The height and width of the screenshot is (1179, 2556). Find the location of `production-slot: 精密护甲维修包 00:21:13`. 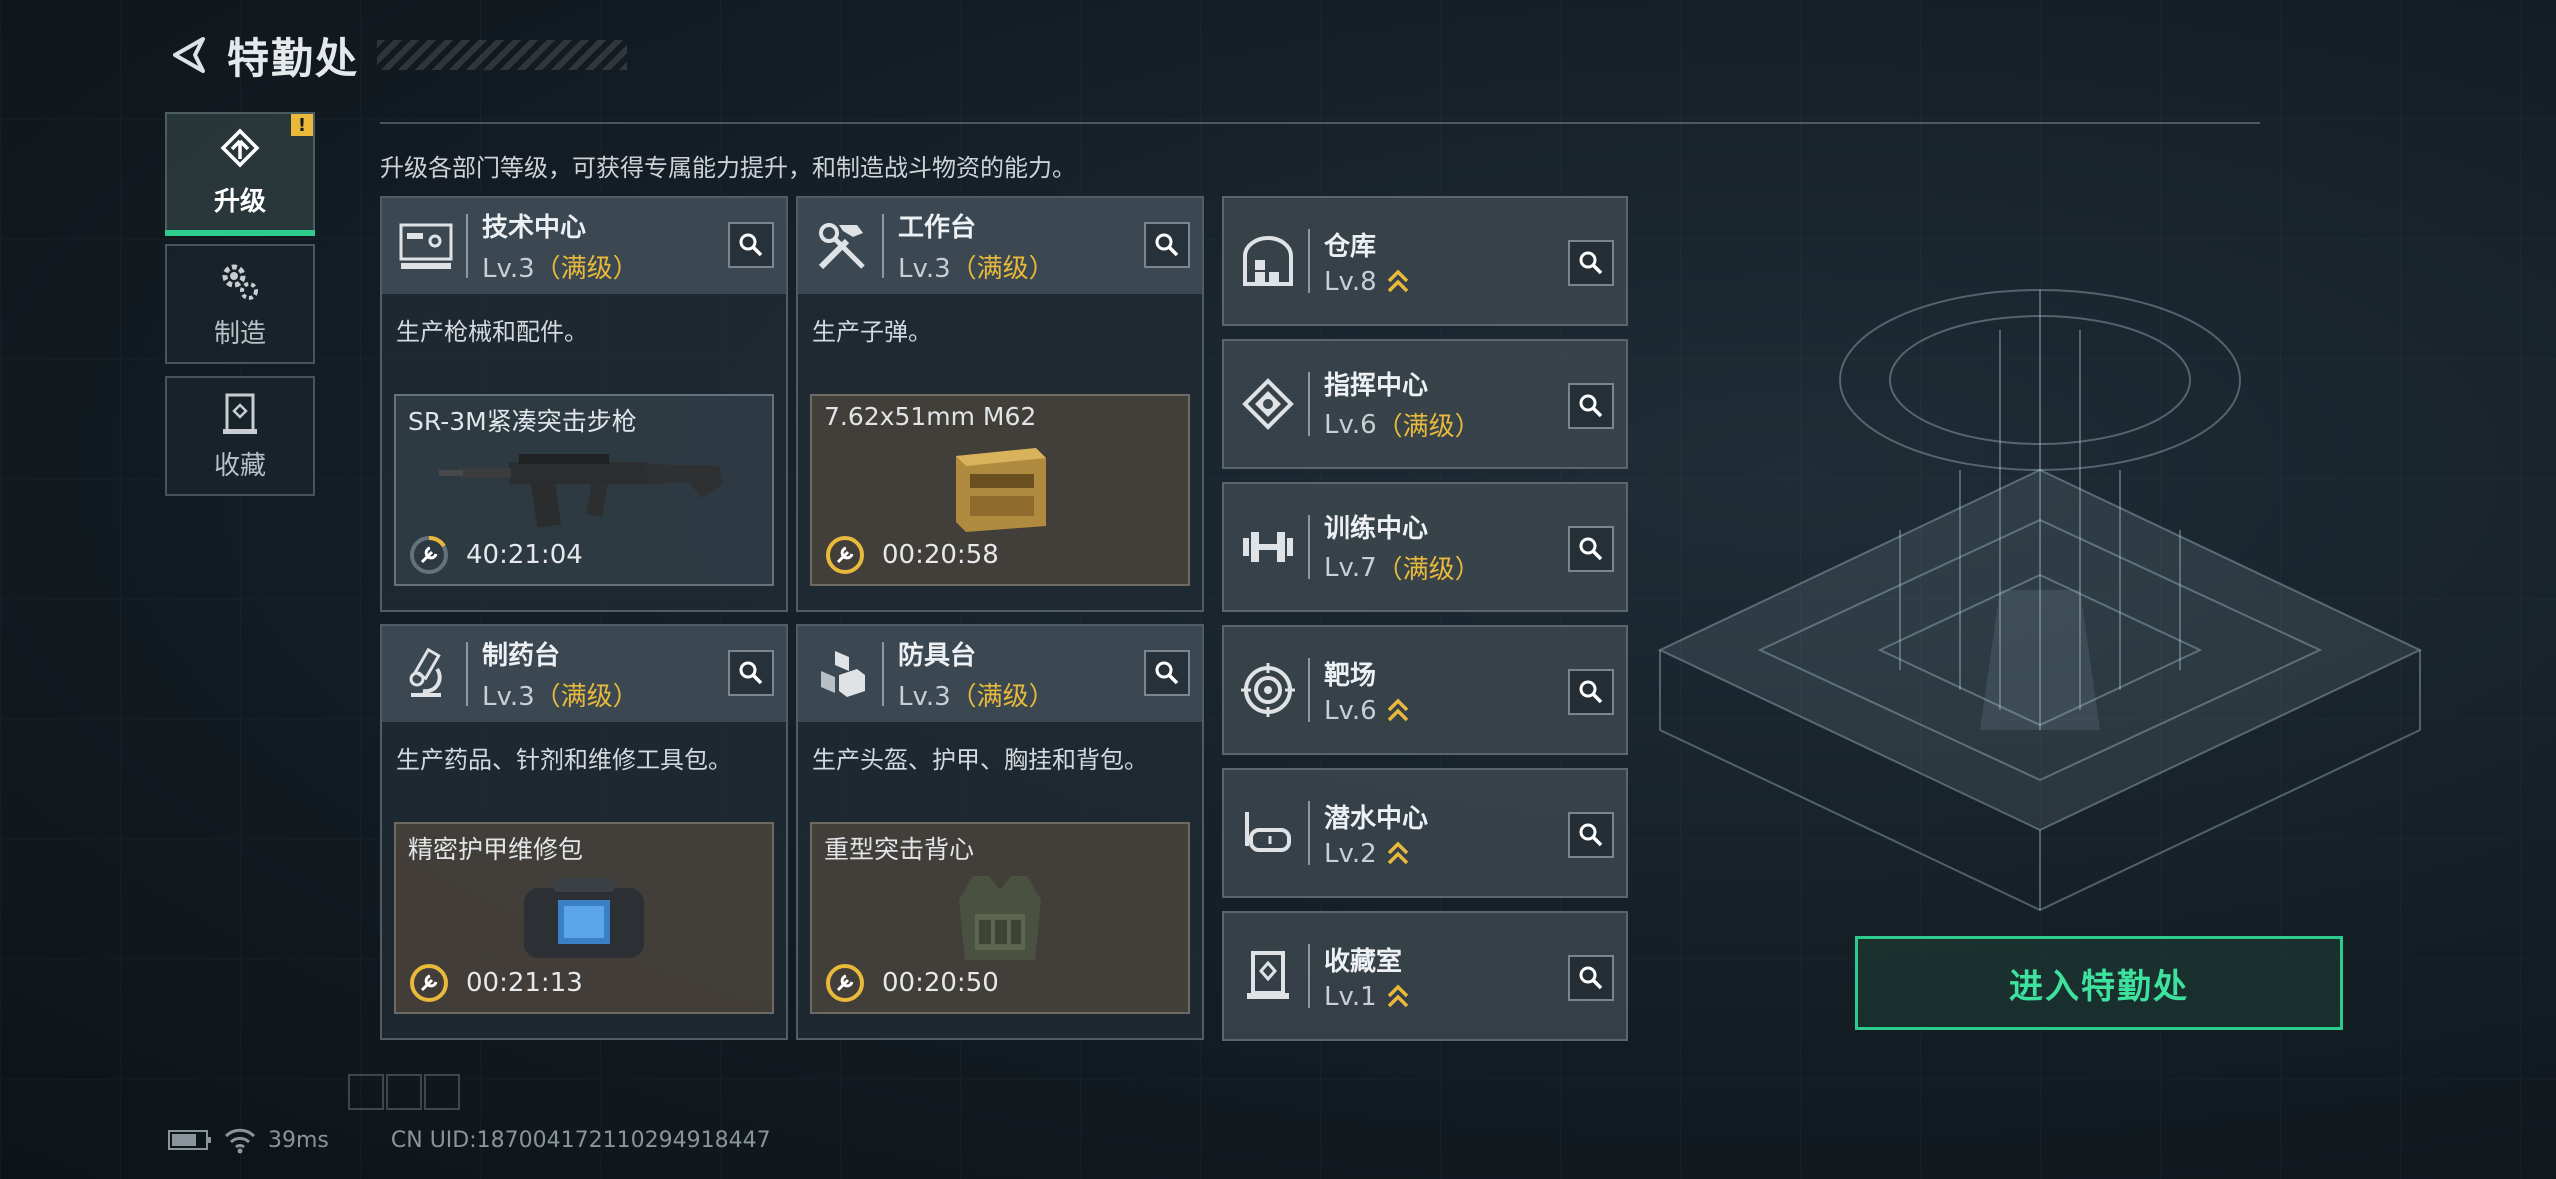

production-slot: 精密护甲维修包 00:21:13 is located at coordinates (584, 918).